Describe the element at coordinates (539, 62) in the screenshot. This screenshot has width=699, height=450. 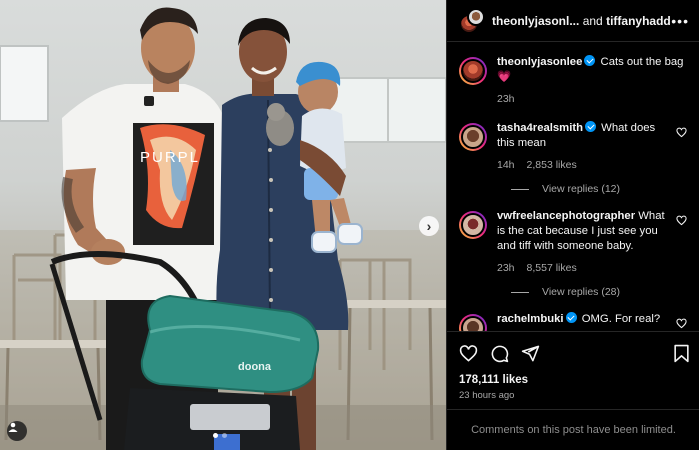
I see `caption-username: theonlyjasonlee` at that location.